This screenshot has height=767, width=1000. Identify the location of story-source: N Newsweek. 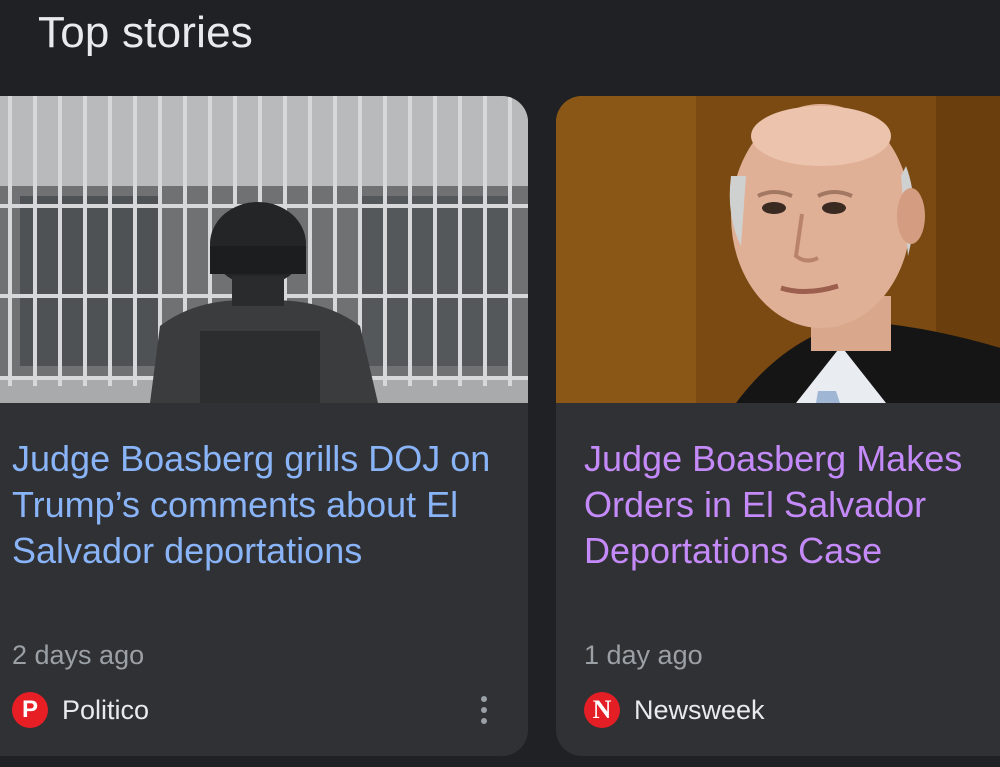
(674, 710).